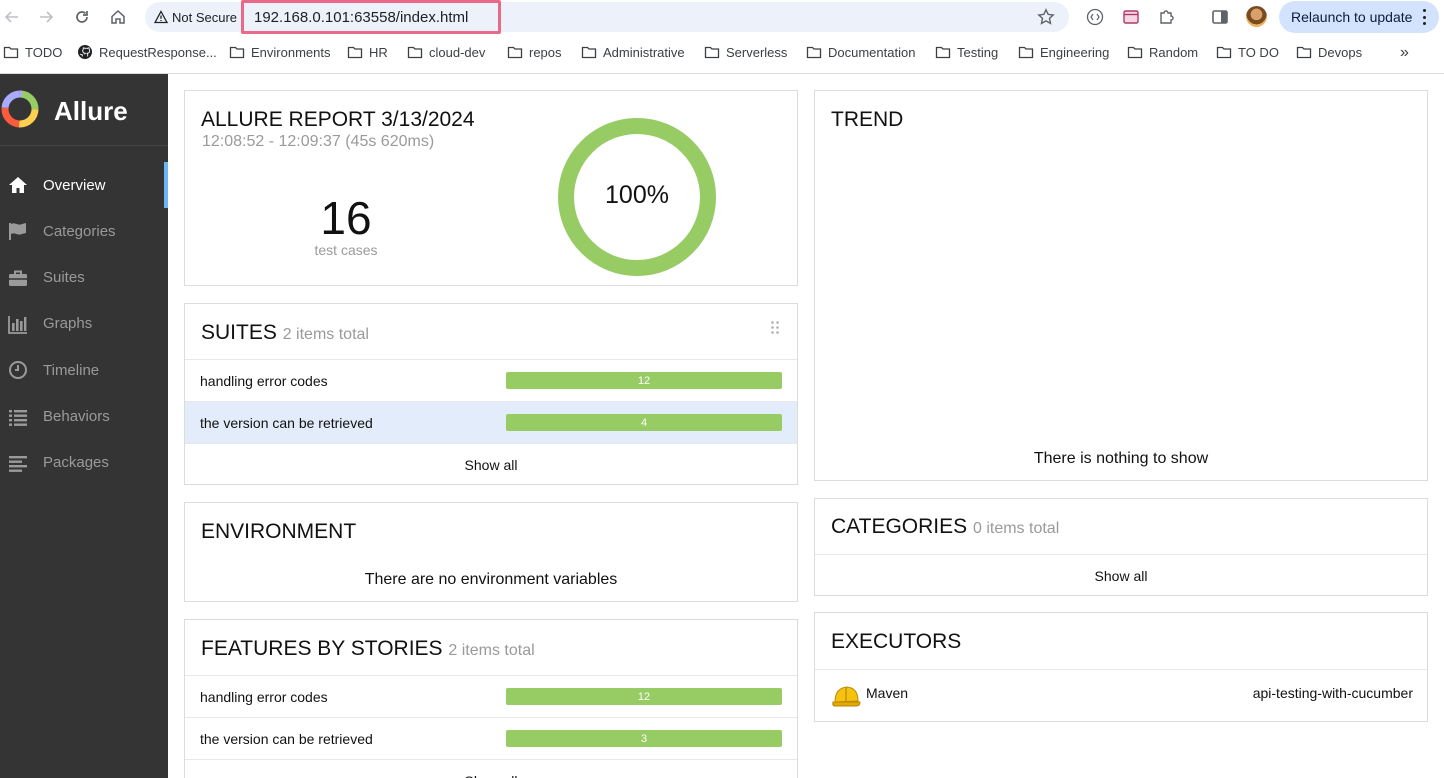  I want to click on arrow-right-icon, so click(47, 17).